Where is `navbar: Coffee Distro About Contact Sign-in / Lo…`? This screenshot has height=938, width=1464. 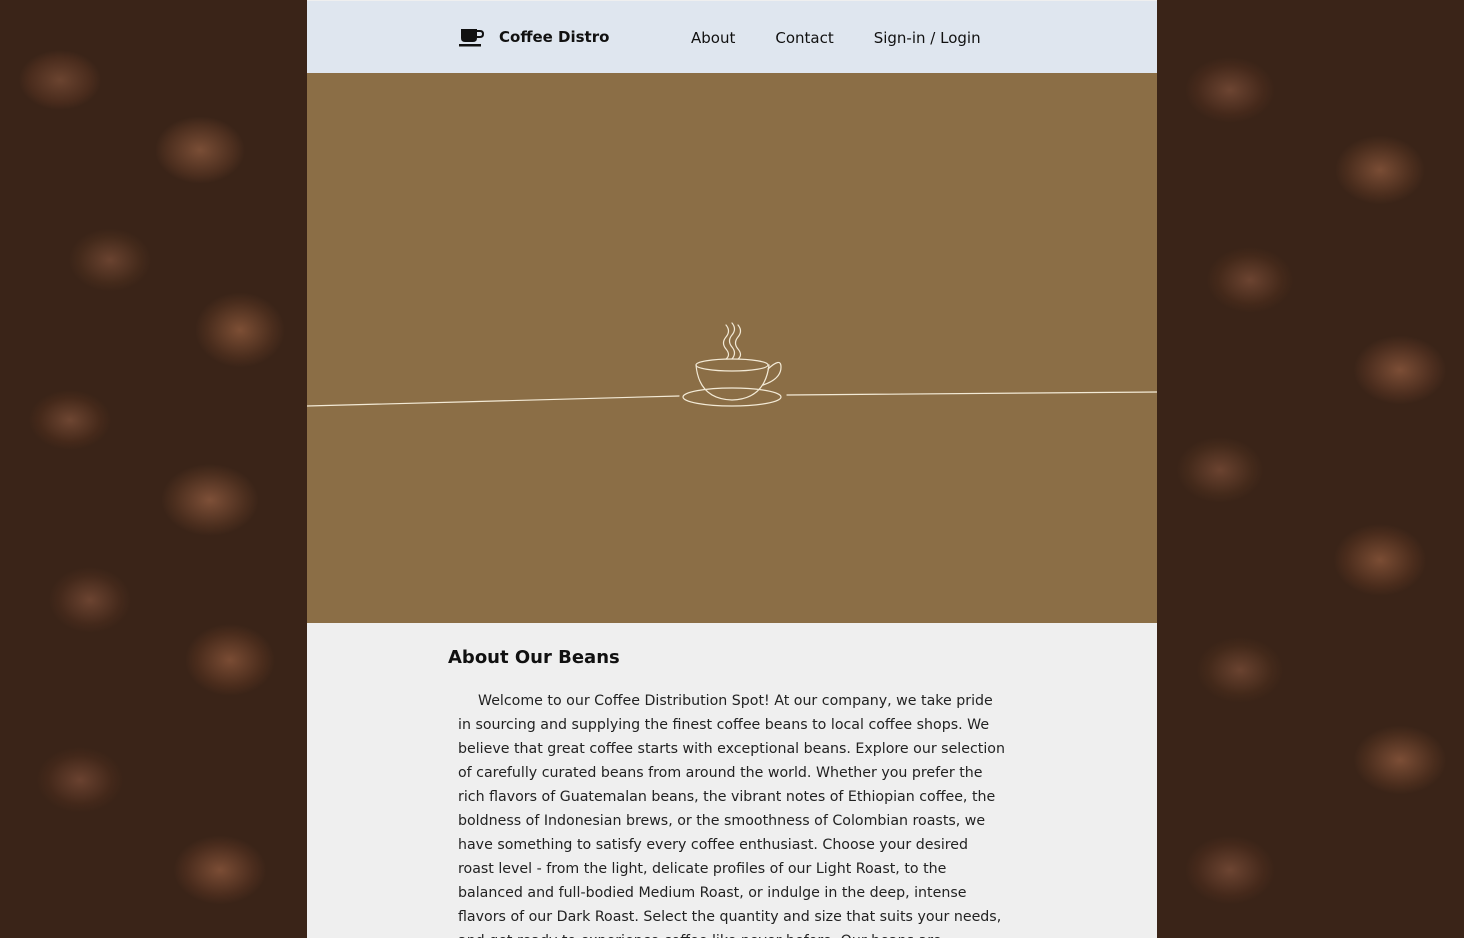
navbar: Coffee Distro About Contact Sign-in / Lo… is located at coordinates (732, 37).